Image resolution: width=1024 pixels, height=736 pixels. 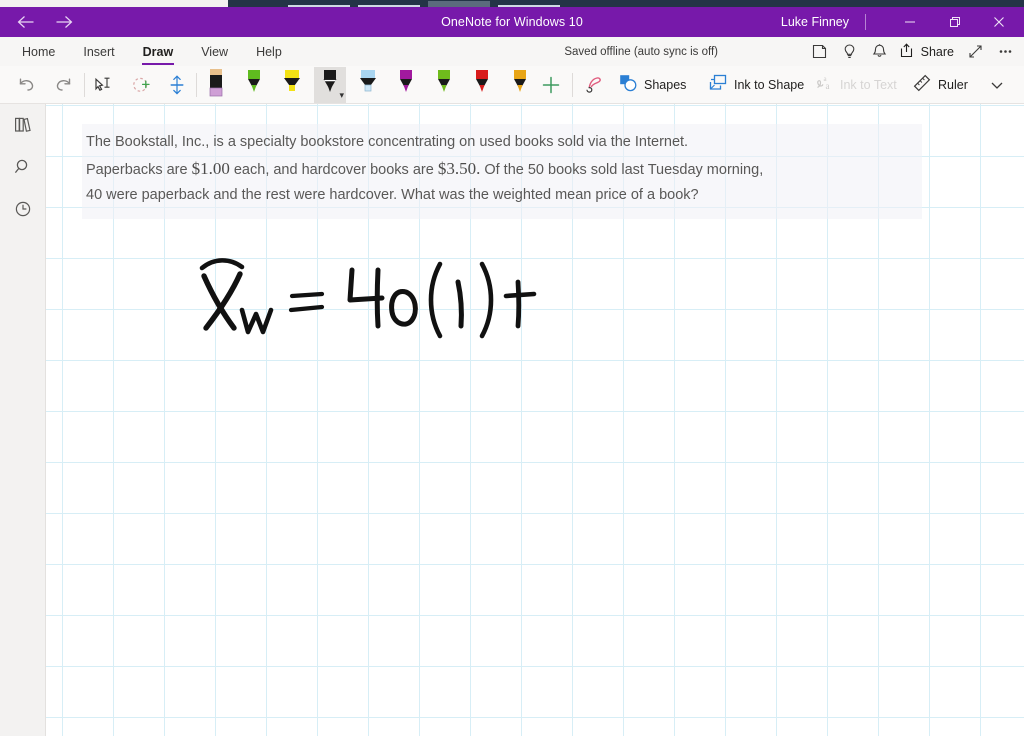 I want to click on undo-button, so click(x=26, y=85).